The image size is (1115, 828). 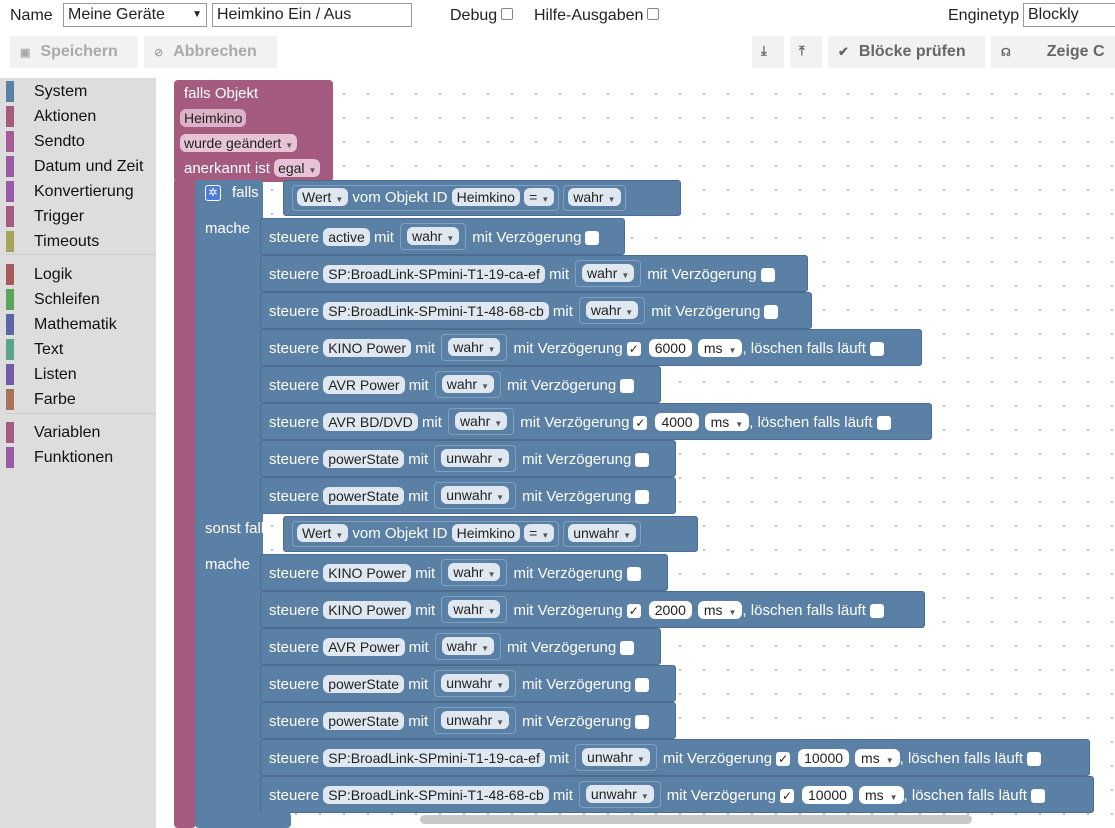 I want to click on check-blocks-button: ✔ Blöcke prüfen, so click(x=906, y=52).